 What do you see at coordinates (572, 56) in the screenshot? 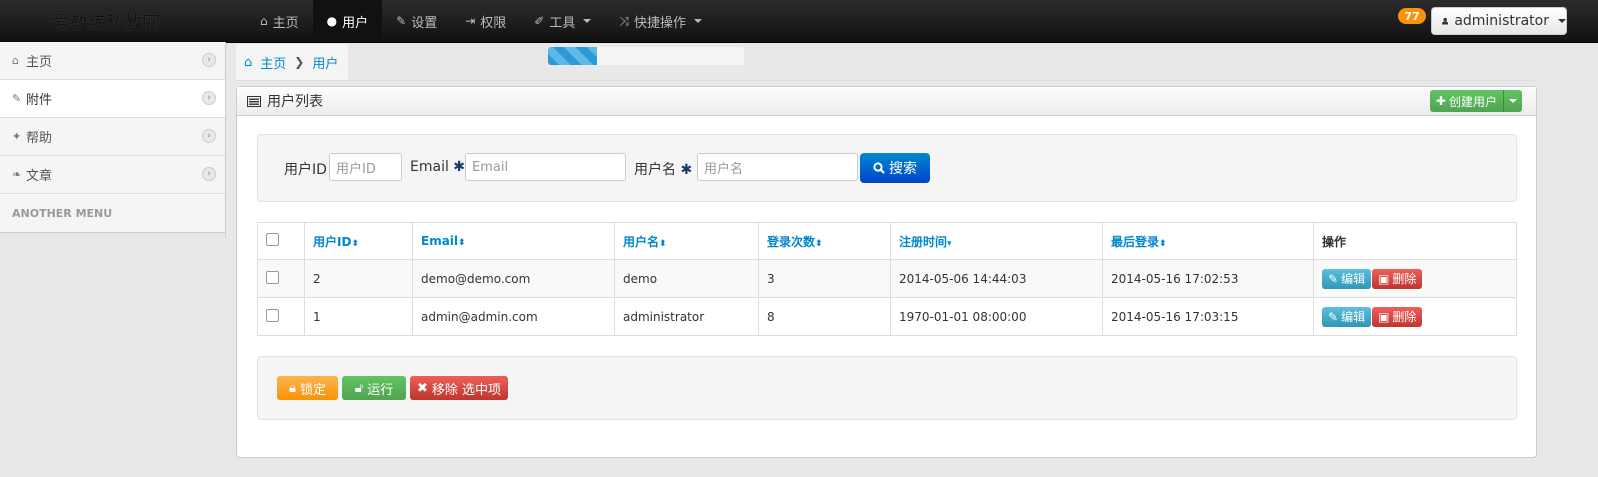
I see `progress-fill` at bounding box center [572, 56].